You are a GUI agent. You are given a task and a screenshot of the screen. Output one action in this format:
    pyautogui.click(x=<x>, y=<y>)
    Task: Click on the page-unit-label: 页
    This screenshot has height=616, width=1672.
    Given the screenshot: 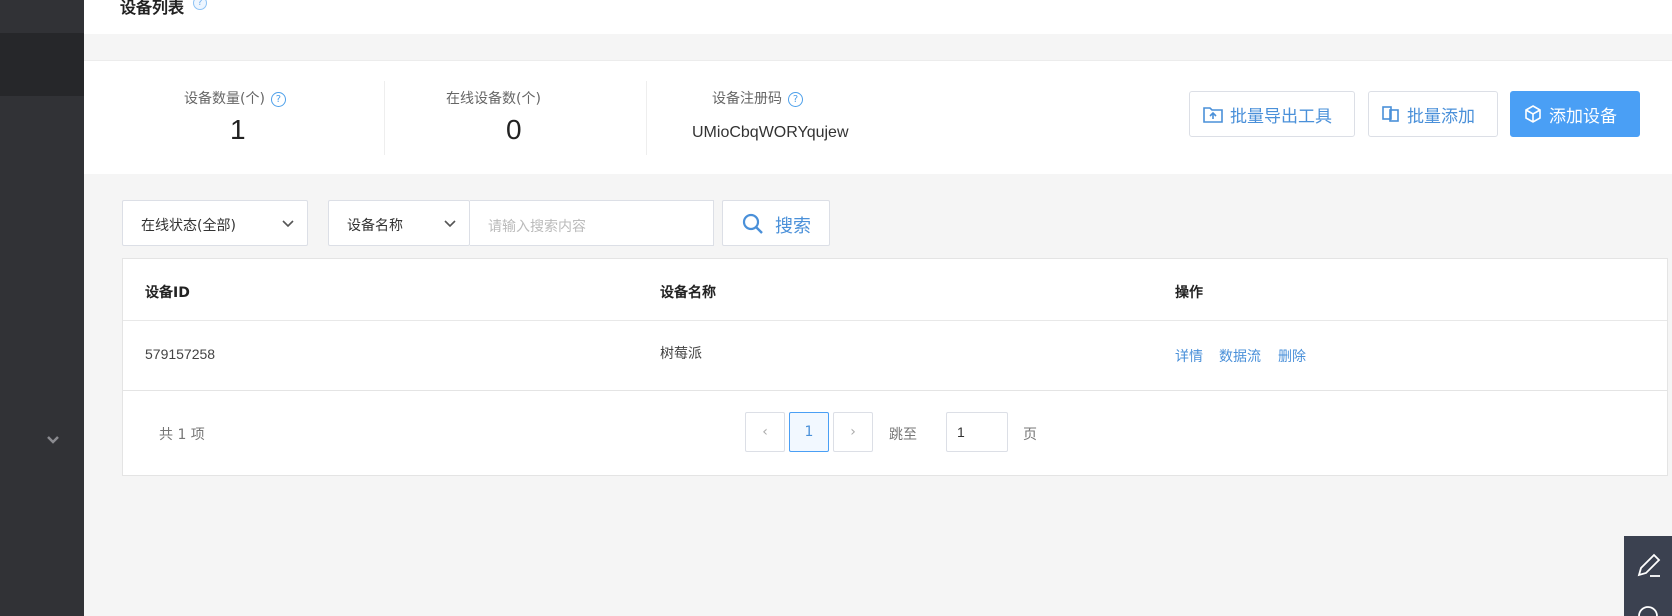 What is the action you would take?
    pyautogui.click(x=1030, y=435)
    